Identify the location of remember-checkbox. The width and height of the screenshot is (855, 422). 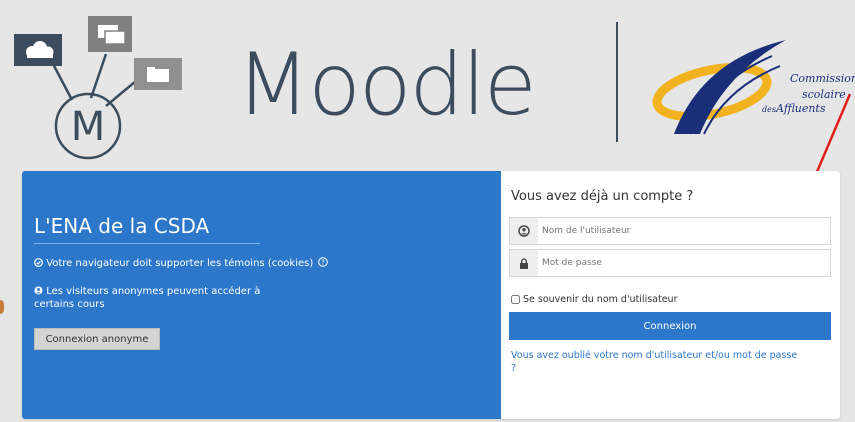
(515, 299).